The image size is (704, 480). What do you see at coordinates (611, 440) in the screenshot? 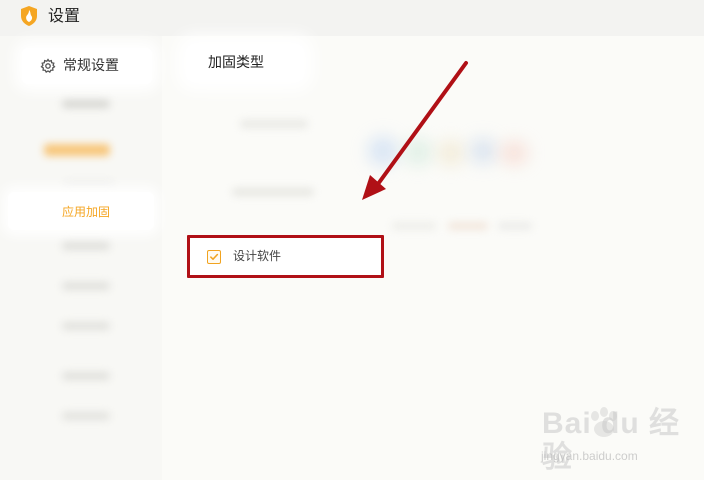
I see `watermark-logo-text: Bai du 经验` at bounding box center [611, 440].